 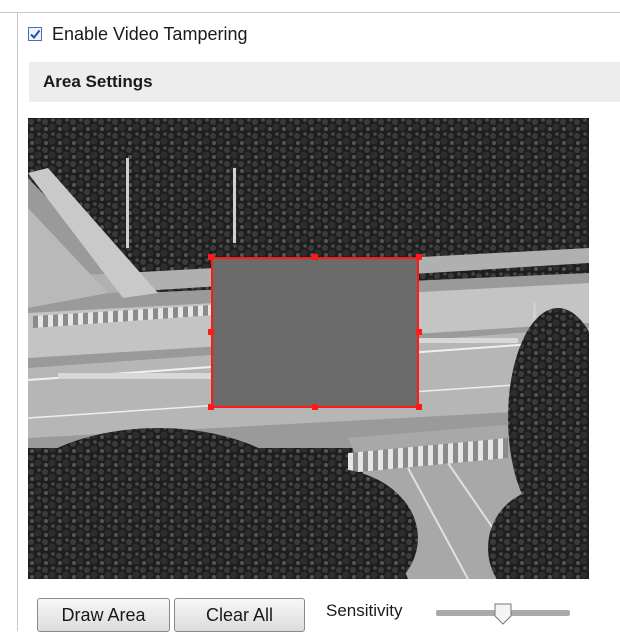 What do you see at coordinates (315, 332) in the screenshot?
I see `tamper-mask-area` at bounding box center [315, 332].